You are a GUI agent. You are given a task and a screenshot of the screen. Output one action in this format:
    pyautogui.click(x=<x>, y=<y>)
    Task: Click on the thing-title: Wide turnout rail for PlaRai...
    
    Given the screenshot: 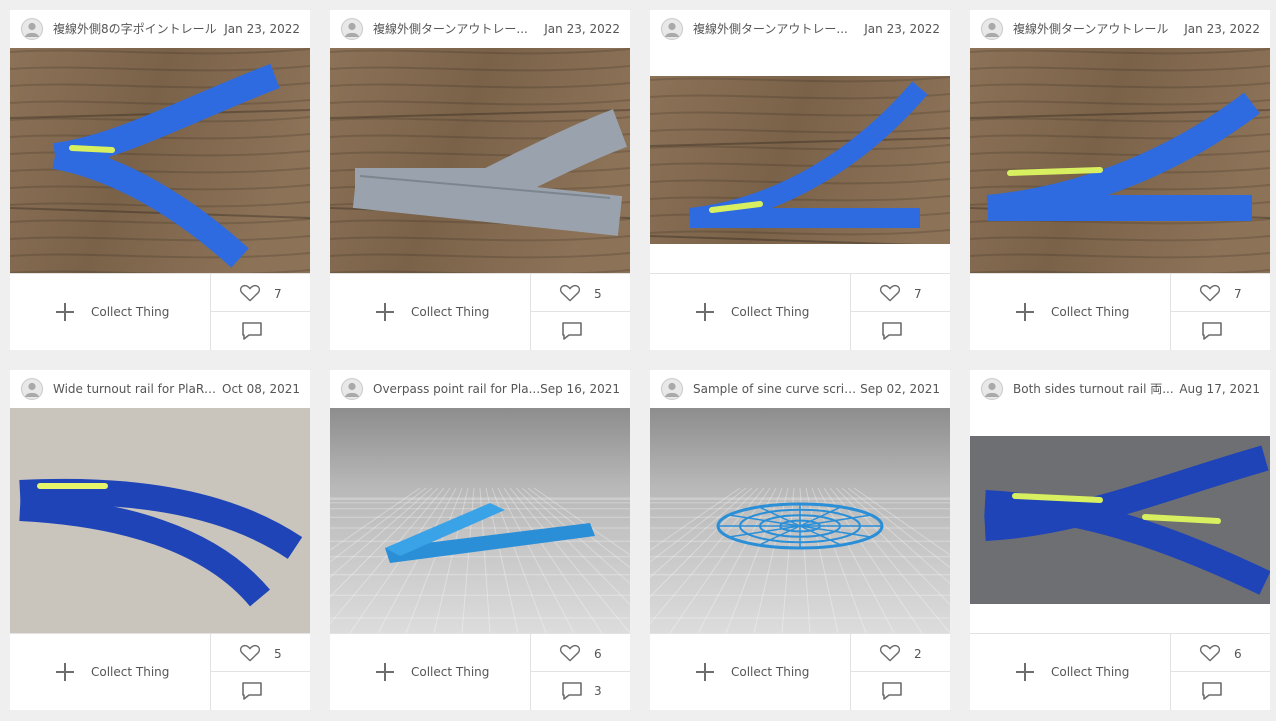 What is the action you would take?
    pyautogui.click(x=137, y=389)
    